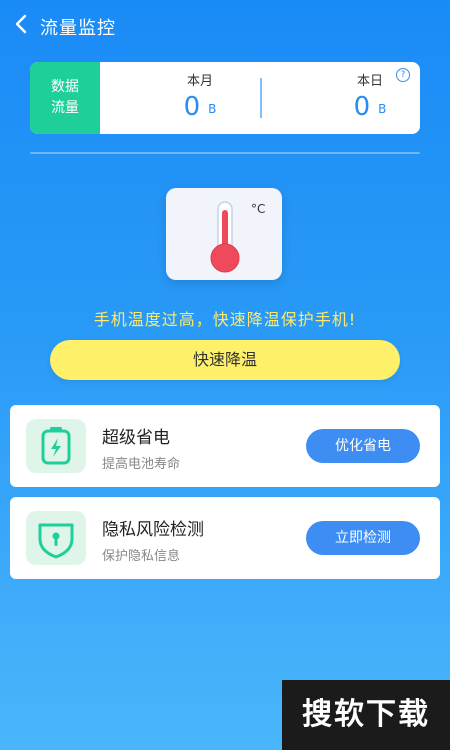 This screenshot has height=750, width=450. What do you see at coordinates (56, 538) in the screenshot?
I see `shield-lock-icon` at bounding box center [56, 538].